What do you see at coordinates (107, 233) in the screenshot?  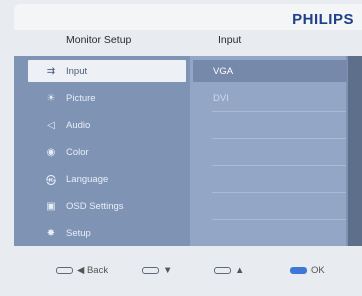 I see `menu-item-setup: ✸ Setup` at bounding box center [107, 233].